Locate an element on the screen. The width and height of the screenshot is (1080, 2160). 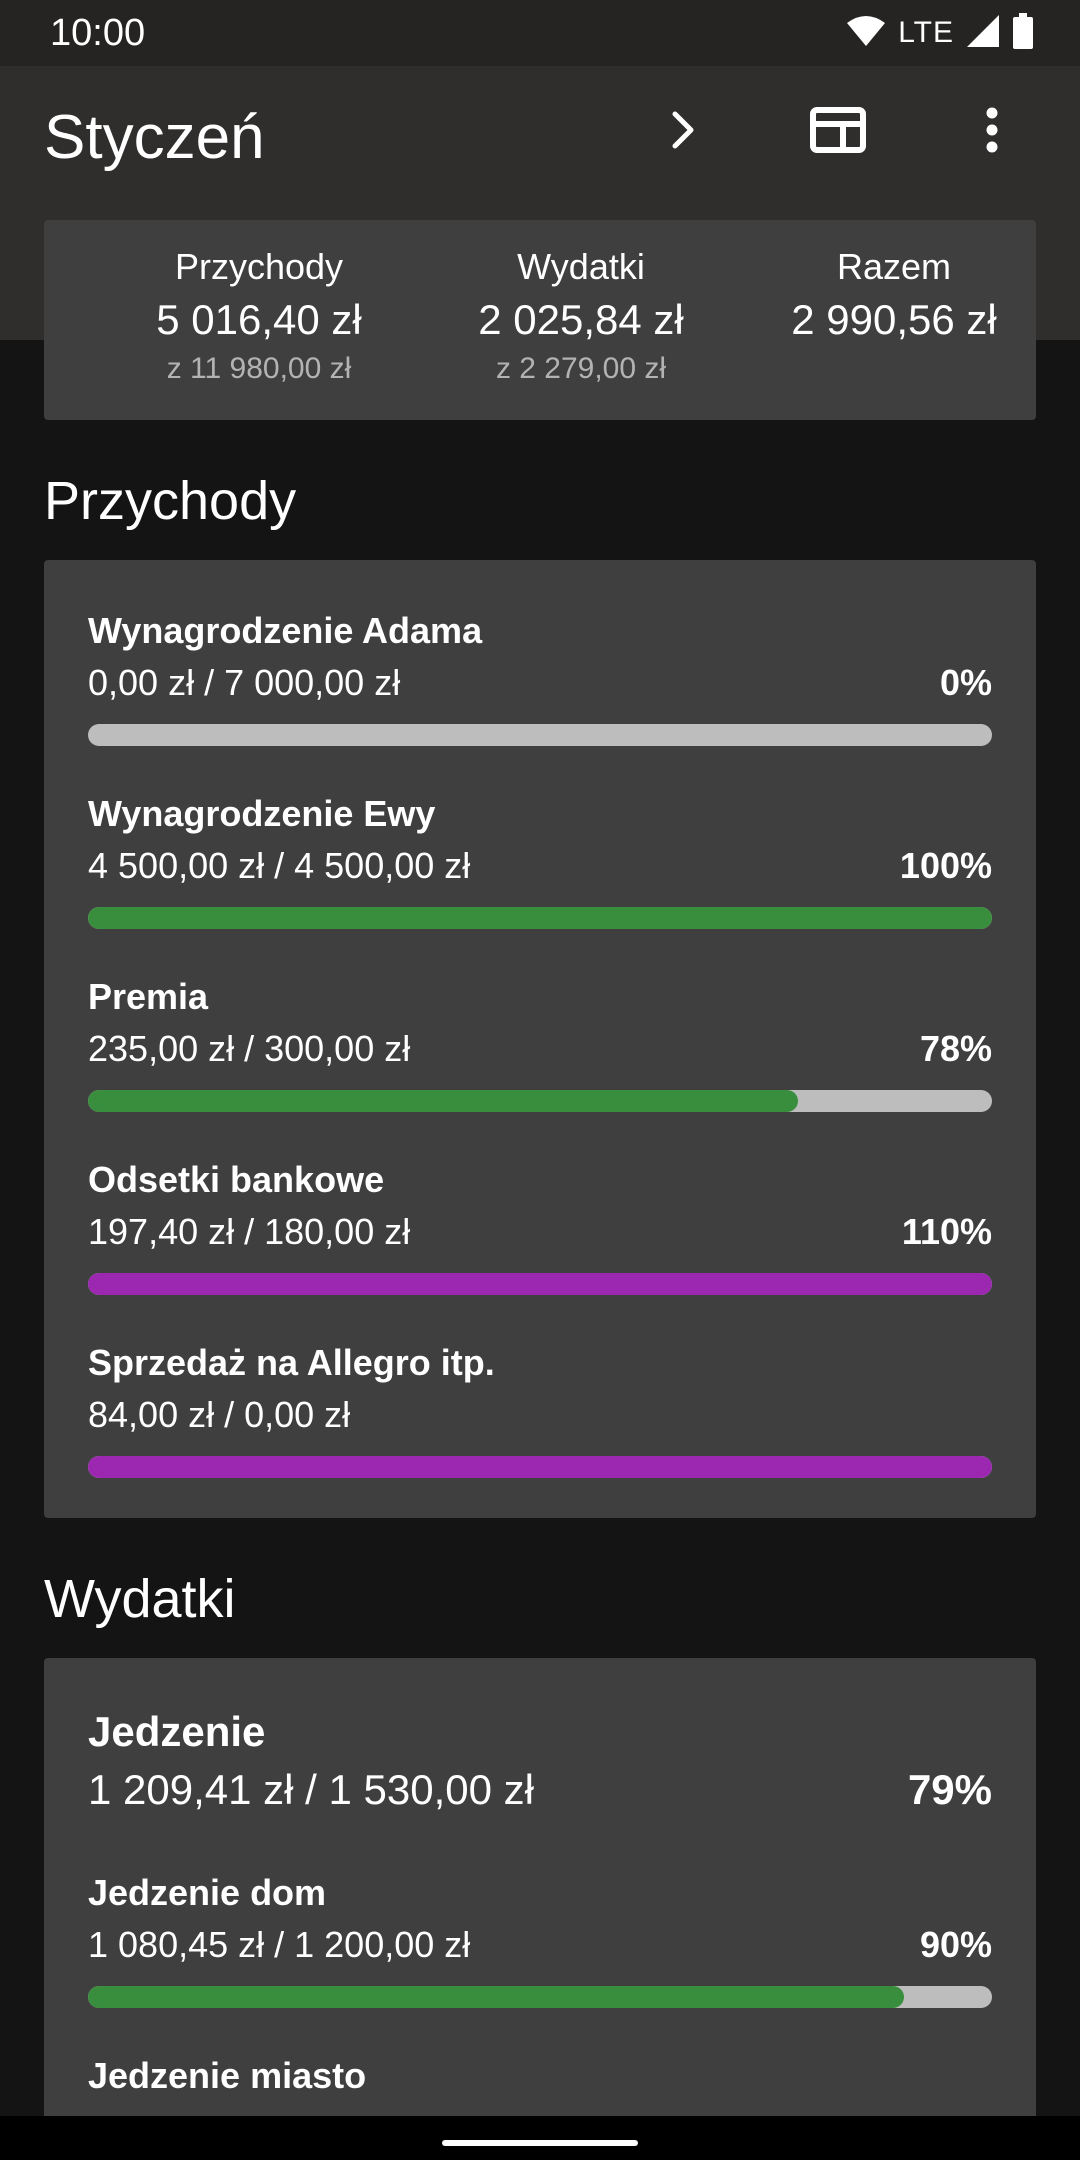
more-options-button is located at coordinates (992, 132).